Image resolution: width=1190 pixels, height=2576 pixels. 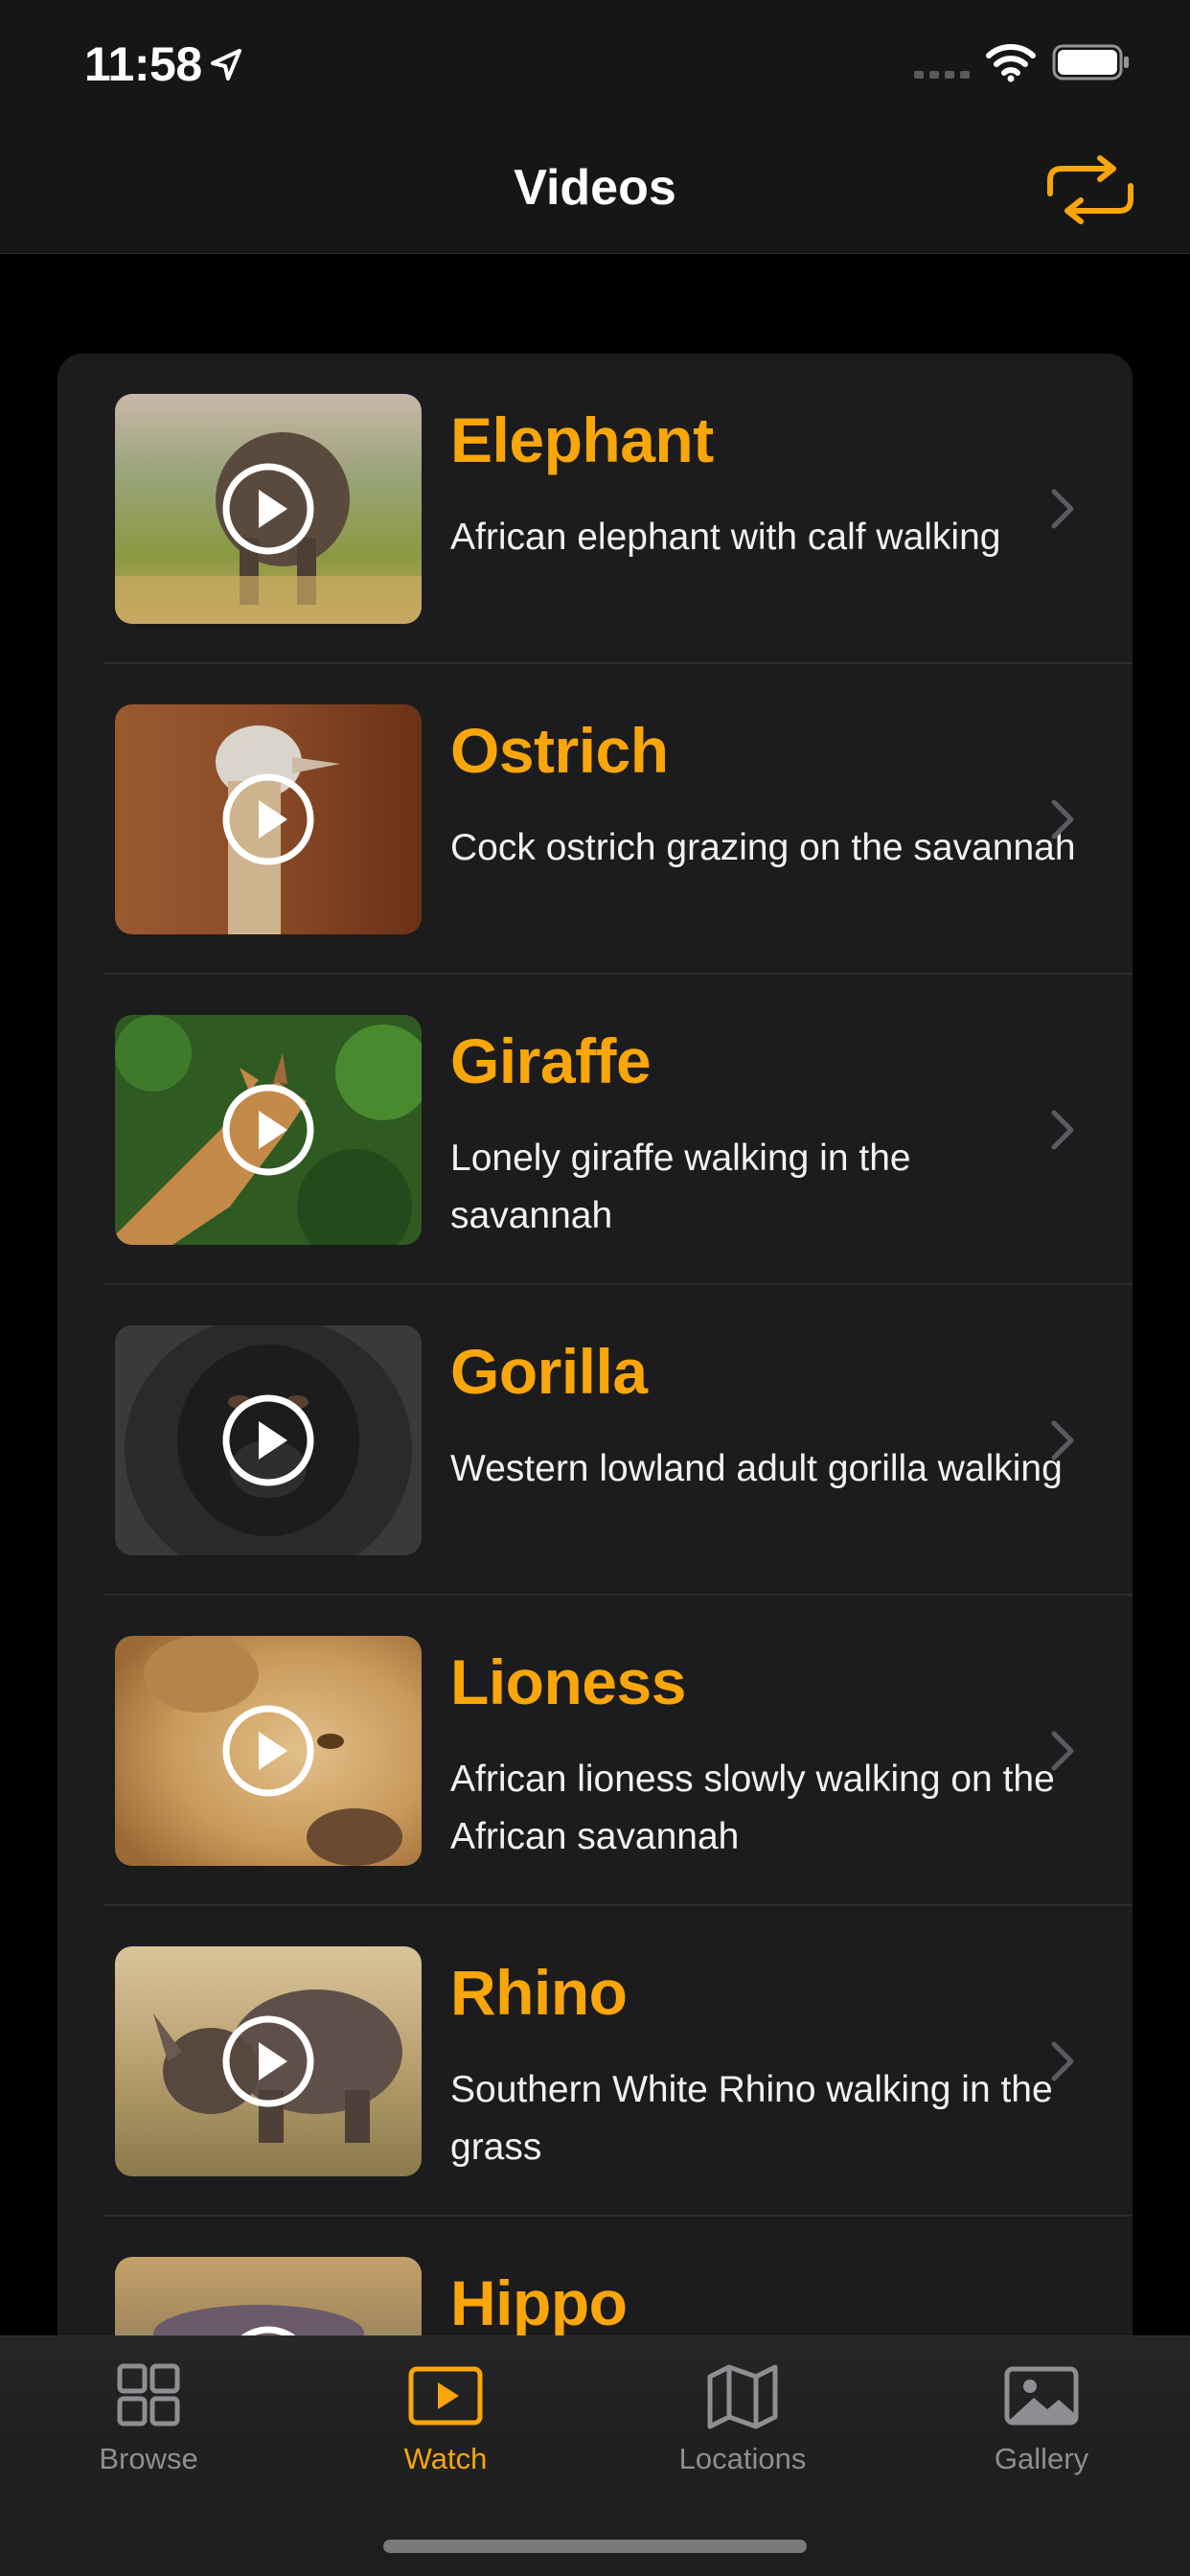 I want to click on video-title: Giraffe, so click(x=551, y=1061).